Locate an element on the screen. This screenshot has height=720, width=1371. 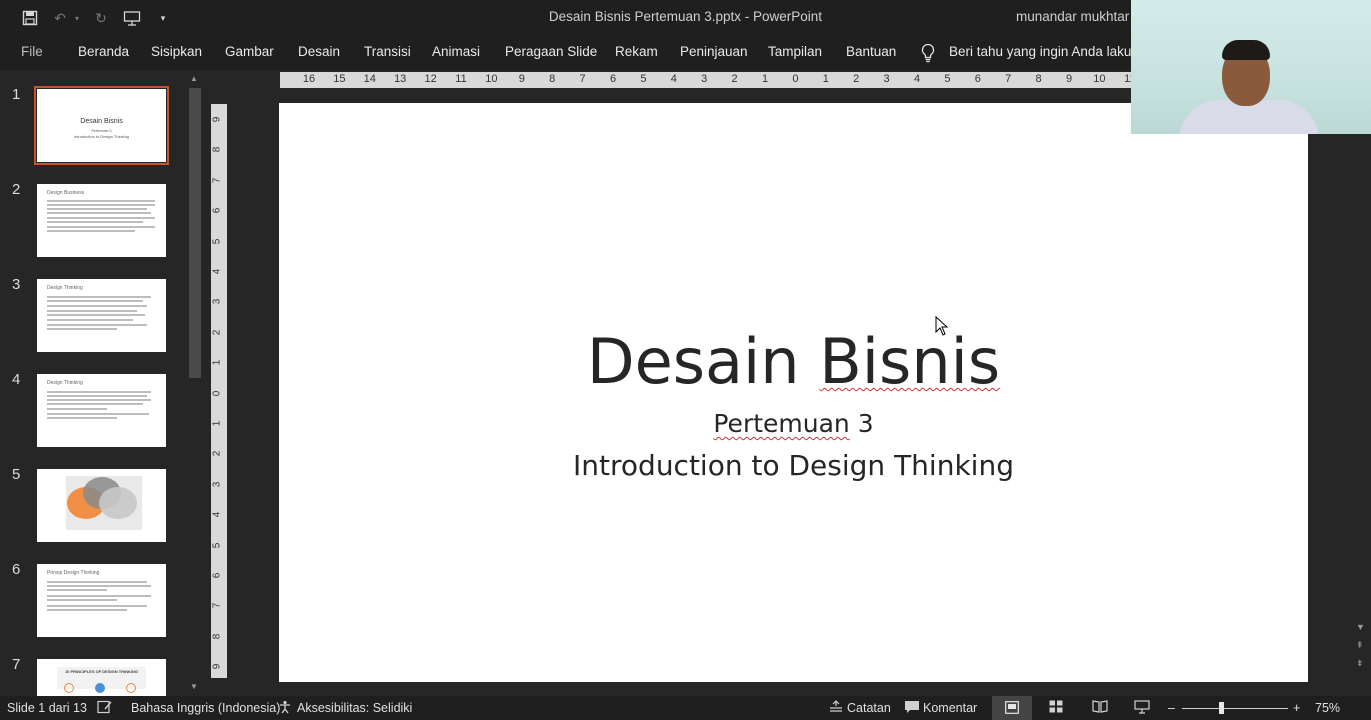
spelling-check-icon is located at coordinates (105, 708).